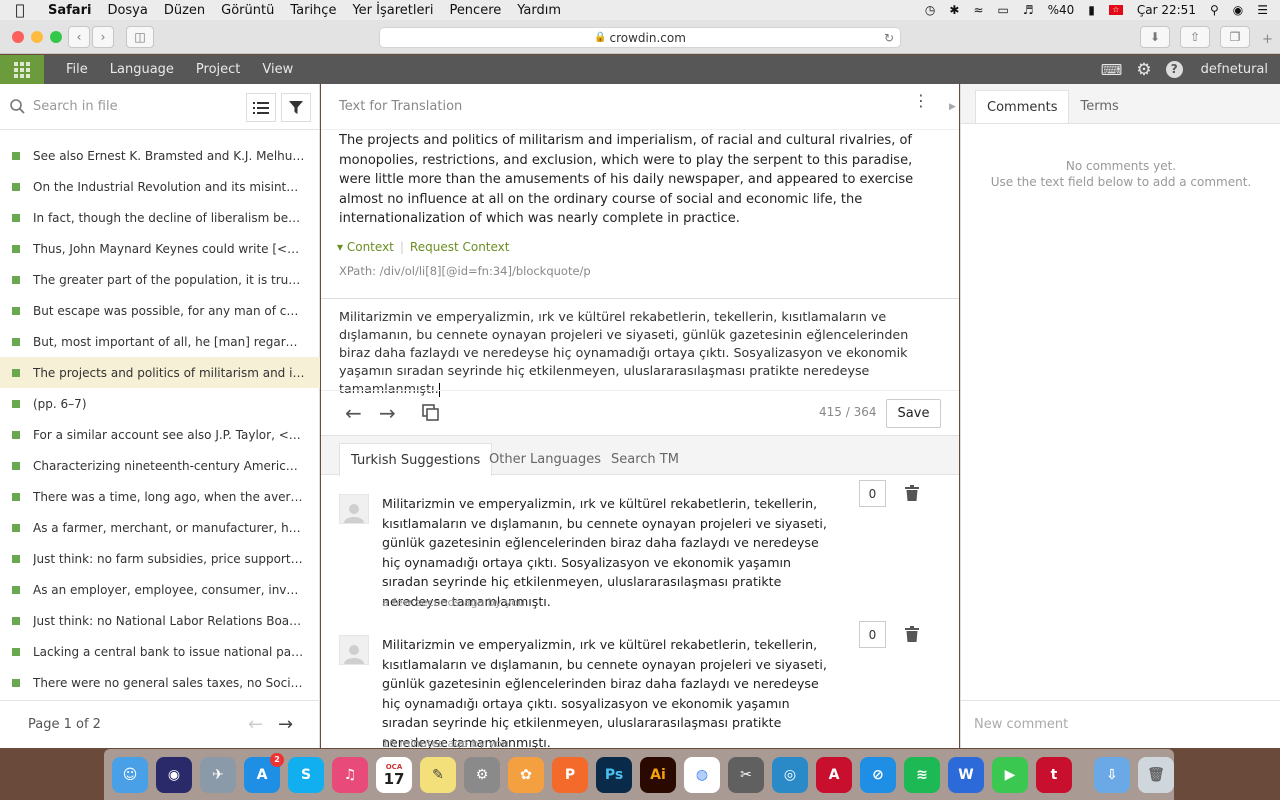  Describe the element at coordinates (1120, 724) in the screenshot. I see `new-comment-input: New comment` at that location.